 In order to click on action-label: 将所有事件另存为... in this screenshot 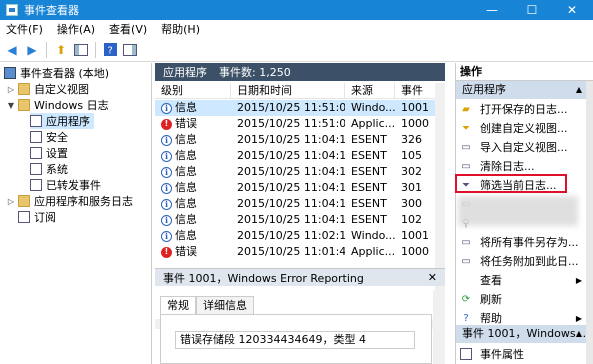, I will do `click(529, 242)`.